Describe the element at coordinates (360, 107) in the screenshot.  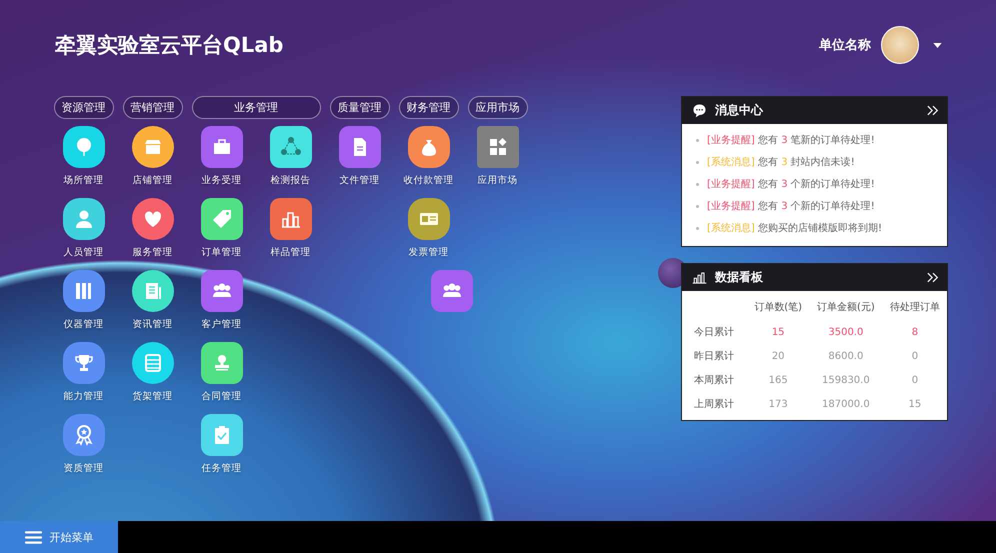
I see `category-tab: 质量管理` at that location.